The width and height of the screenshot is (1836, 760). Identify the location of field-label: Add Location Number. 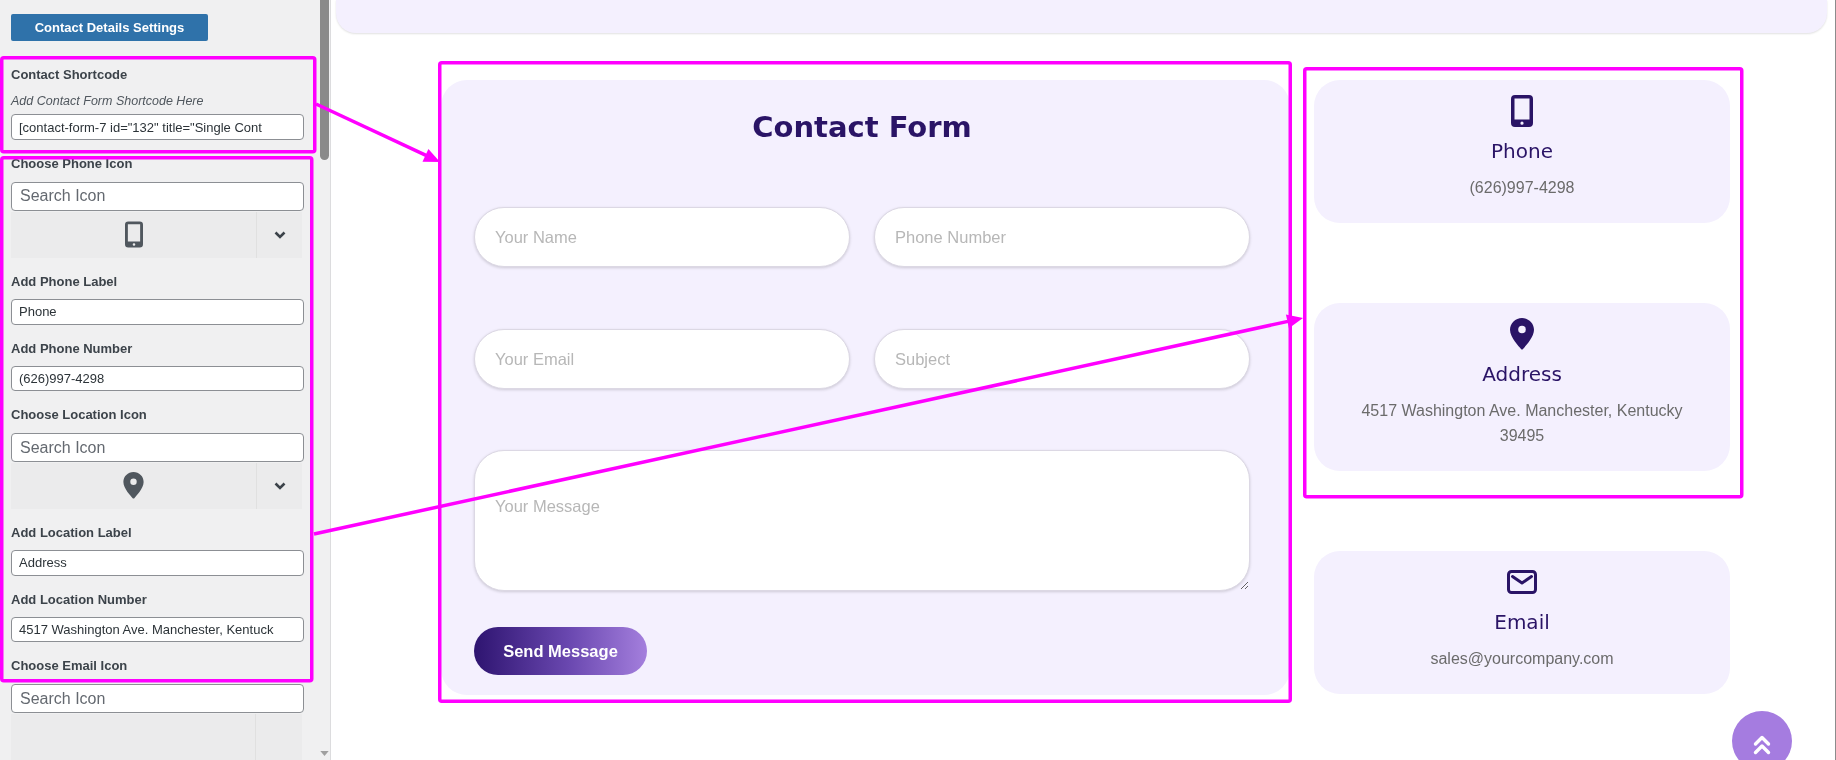
(79, 599).